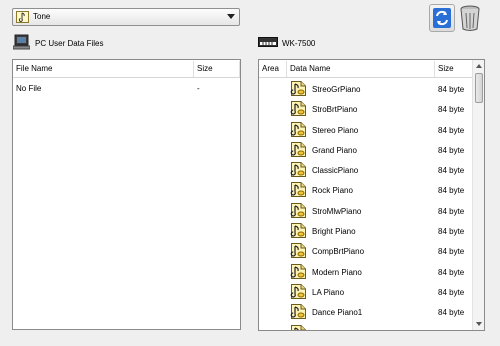 The width and height of the screenshot is (500, 346). What do you see at coordinates (338, 252) in the screenshot?
I see `data-name: CompBrtPiano` at bounding box center [338, 252].